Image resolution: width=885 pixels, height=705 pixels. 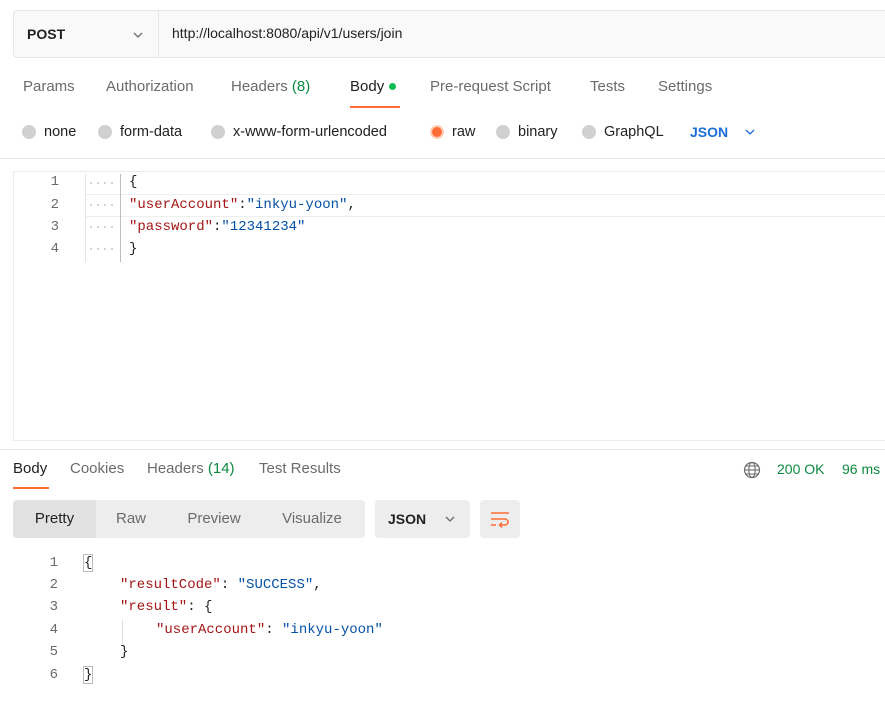 What do you see at coordinates (31, 488) in the screenshot?
I see `active-response-tab-indicator` at bounding box center [31, 488].